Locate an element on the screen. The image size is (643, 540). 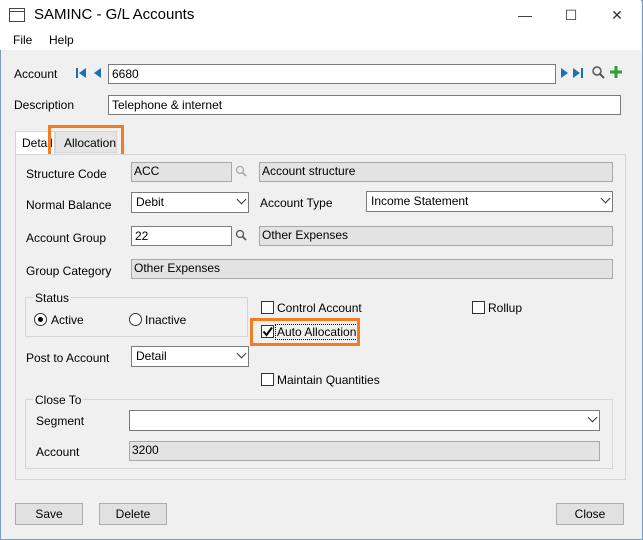
maximize-button: ☐ is located at coordinates (571, 15).